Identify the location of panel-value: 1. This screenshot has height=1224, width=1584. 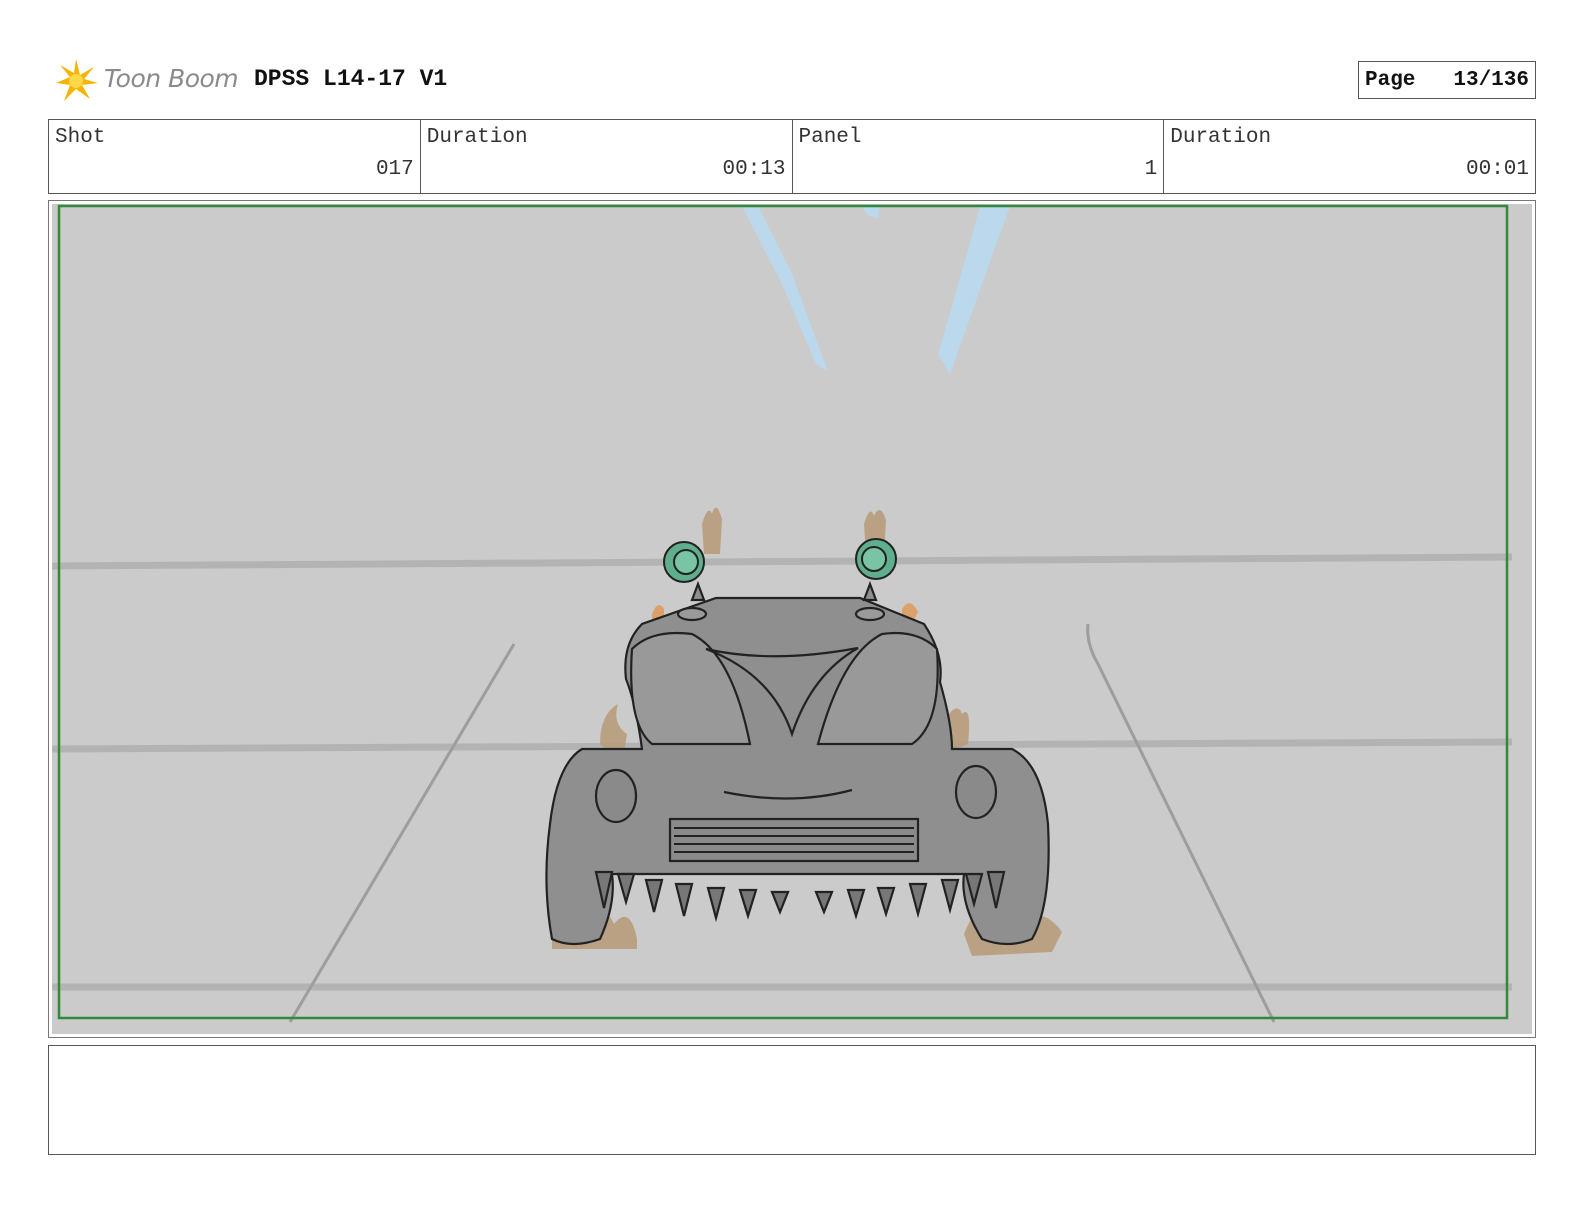
(1151, 169).